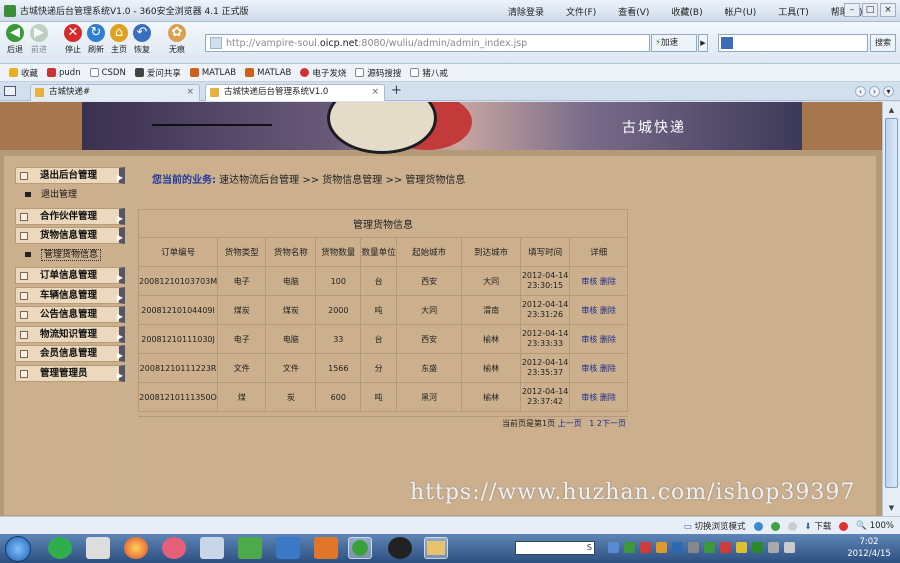 This screenshot has height=563, width=900. Describe the element at coordinates (212, 73) in the screenshot. I see `fav-matlab-1: MATLAB` at that location.